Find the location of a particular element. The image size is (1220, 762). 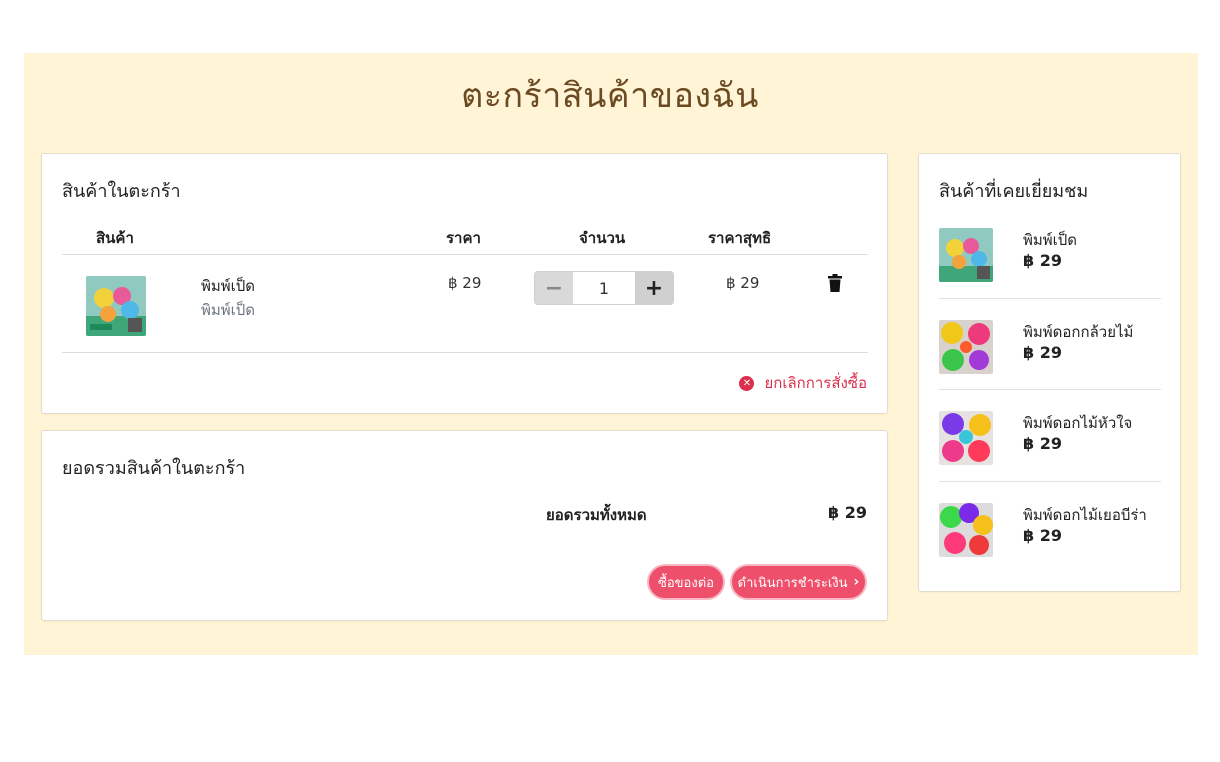

row-divider is located at coordinates (465, 352).